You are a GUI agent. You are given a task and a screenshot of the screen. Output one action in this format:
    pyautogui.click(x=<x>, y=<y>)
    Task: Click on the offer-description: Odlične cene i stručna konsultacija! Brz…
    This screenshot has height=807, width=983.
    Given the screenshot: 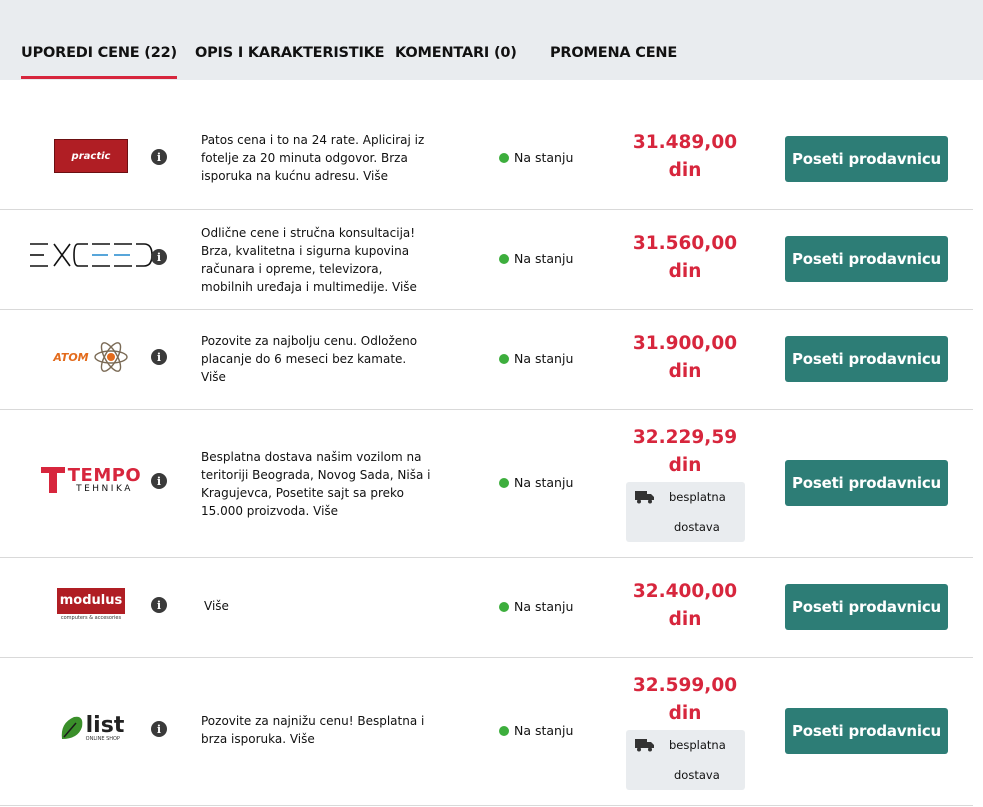 What is the action you would take?
    pyautogui.click(x=317, y=260)
    